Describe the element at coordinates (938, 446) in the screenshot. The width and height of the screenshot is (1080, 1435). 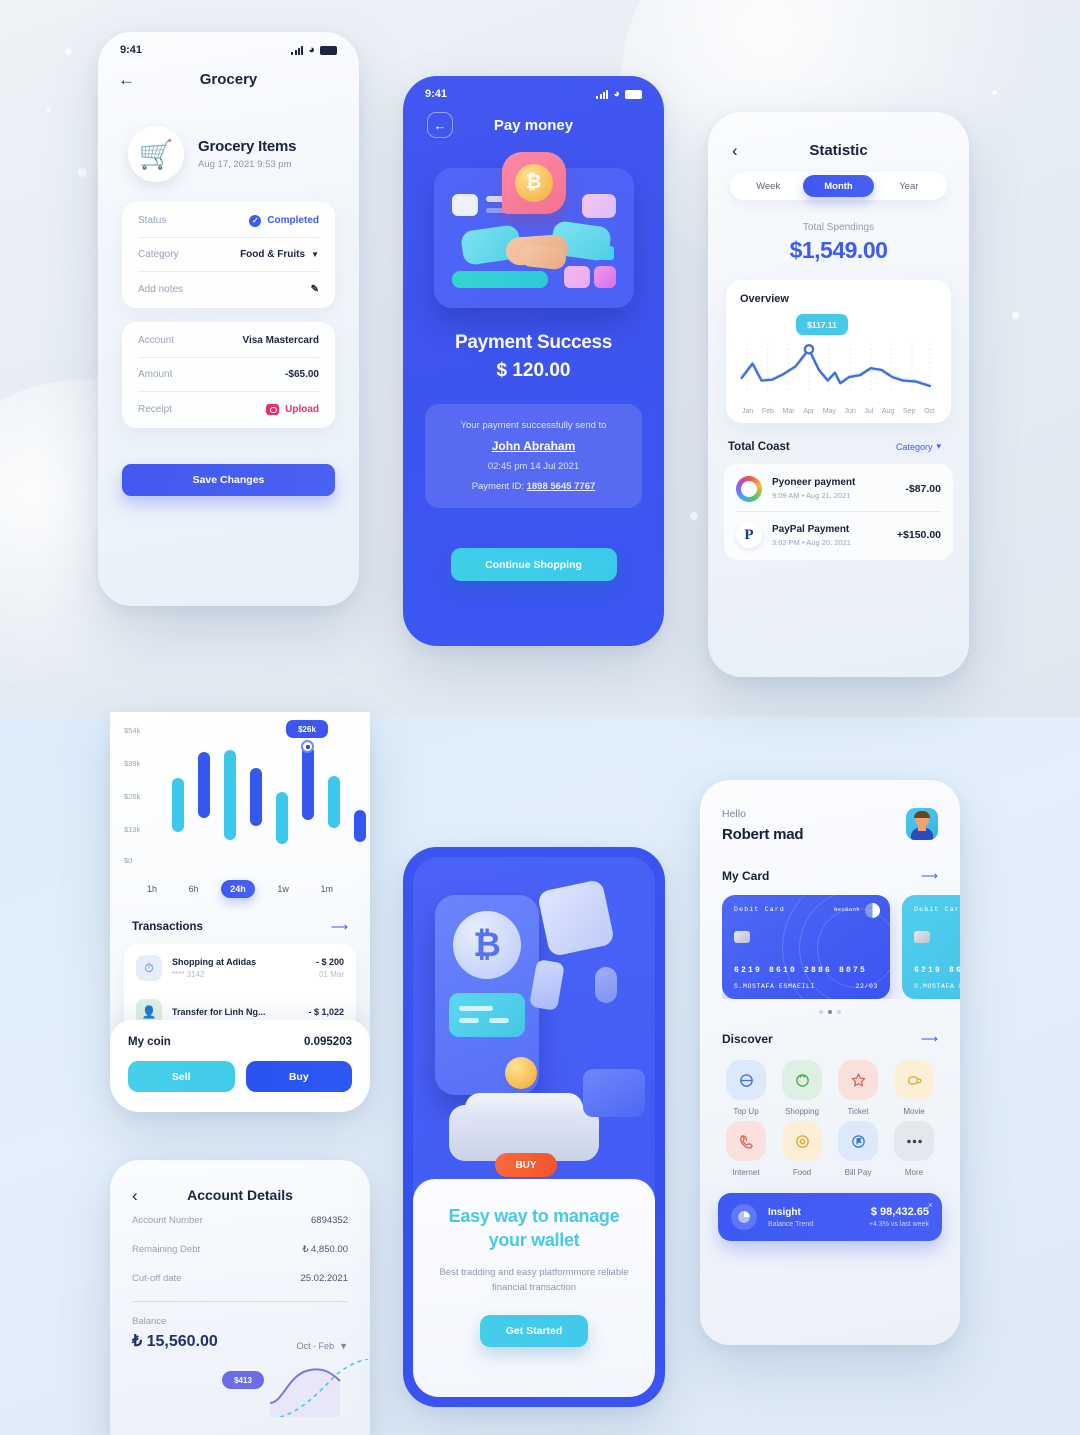
I see `chevron-down-icon: ▾` at that location.